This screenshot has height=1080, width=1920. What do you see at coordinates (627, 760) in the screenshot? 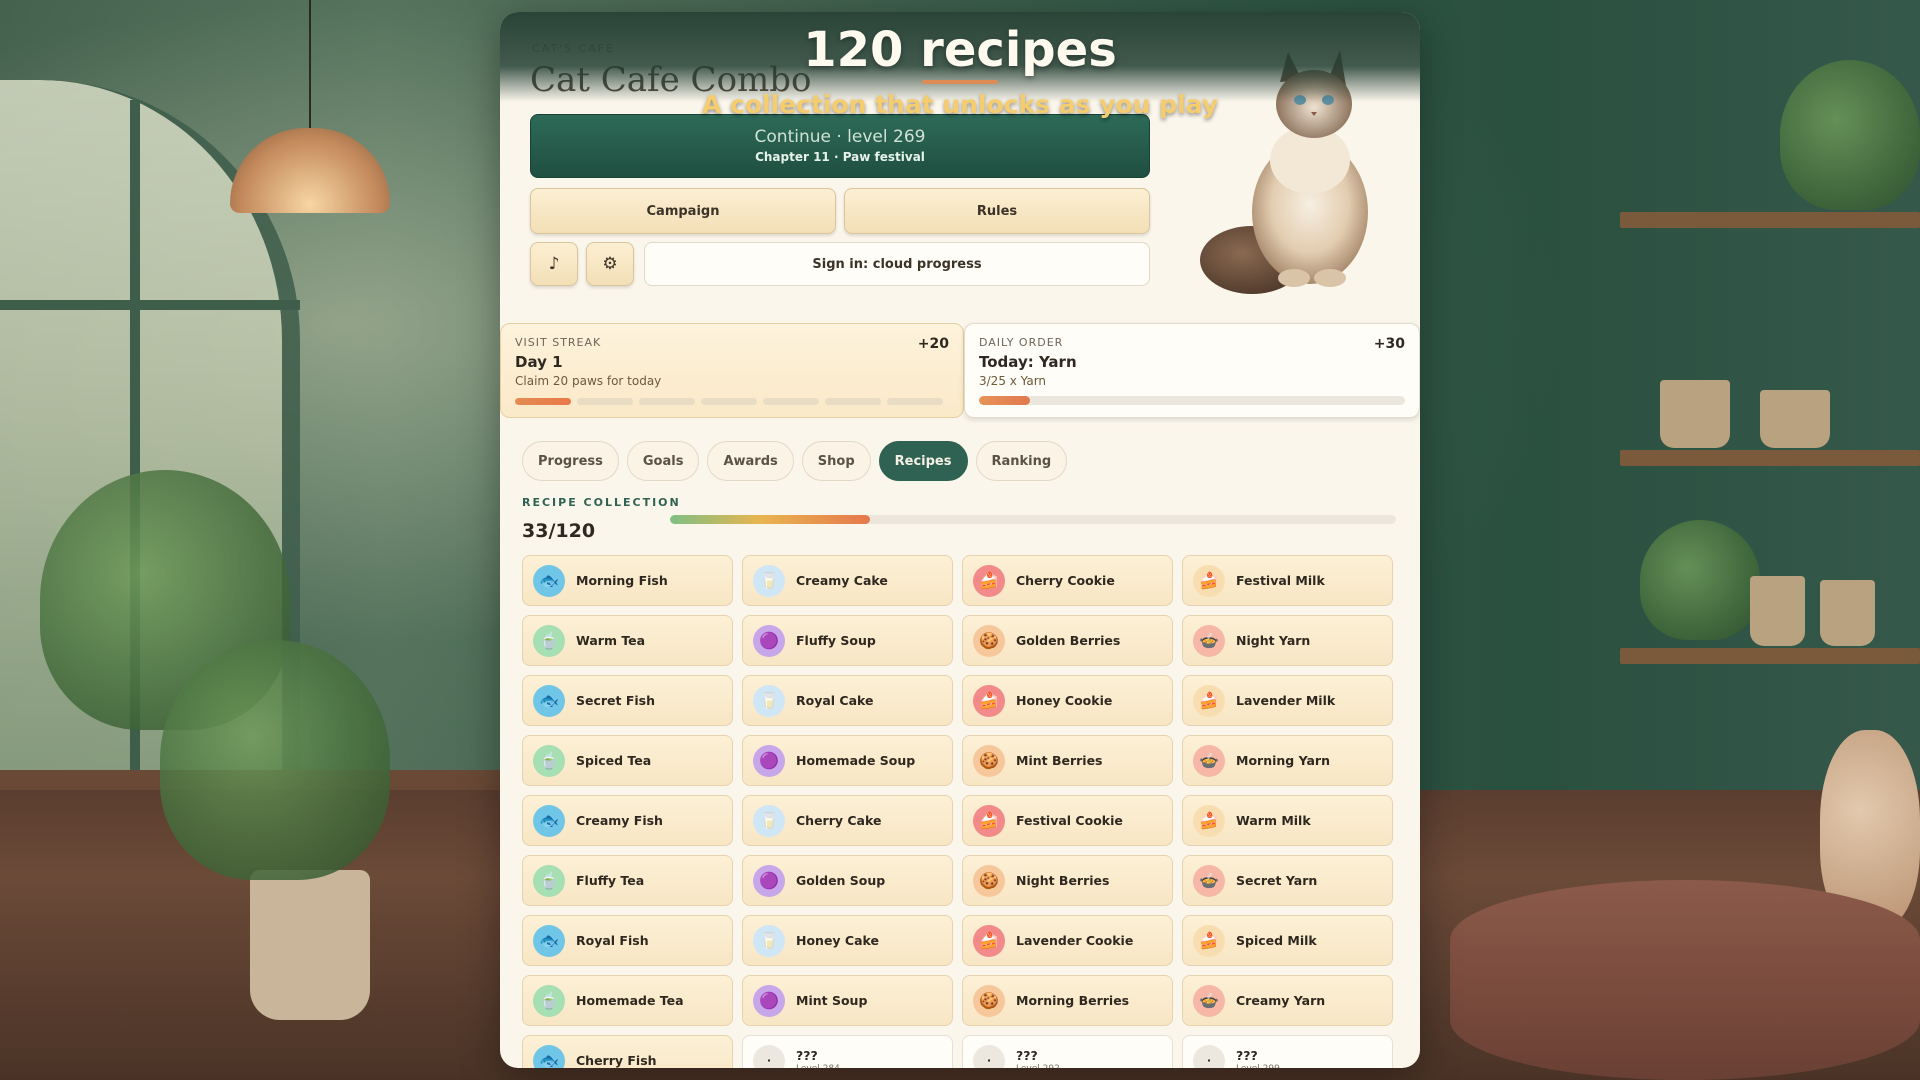
I see `recipe-card: 🍵 Spiced Tea` at bounding box center [627, 760].